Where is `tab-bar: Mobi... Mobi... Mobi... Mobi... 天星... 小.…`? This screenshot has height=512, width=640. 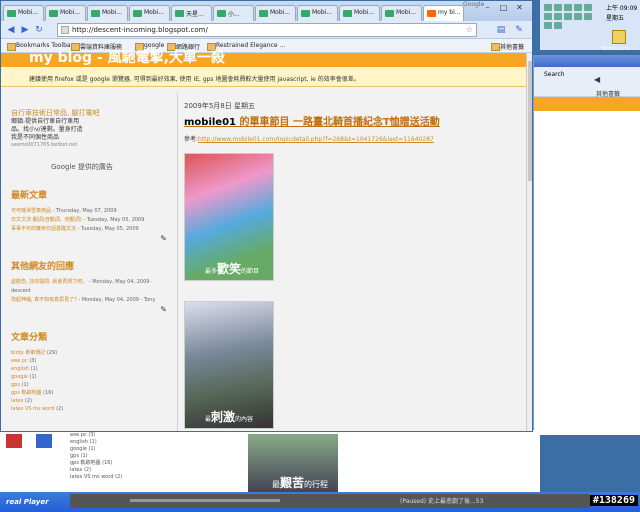 tab-bar: Mobi... Mobi... Mobi... Mobi... 天星... 小.… is located at coordinates (266, 11).